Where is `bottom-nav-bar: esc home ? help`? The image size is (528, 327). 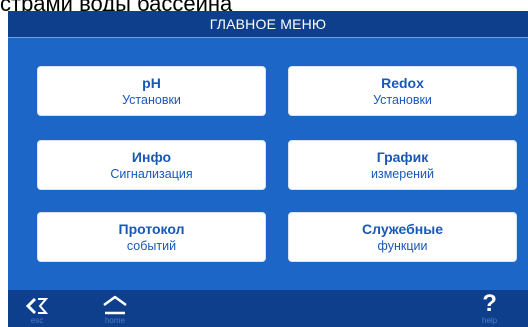 bottom-nav-bar: esc home ? help is located at coordinates (268, 308).